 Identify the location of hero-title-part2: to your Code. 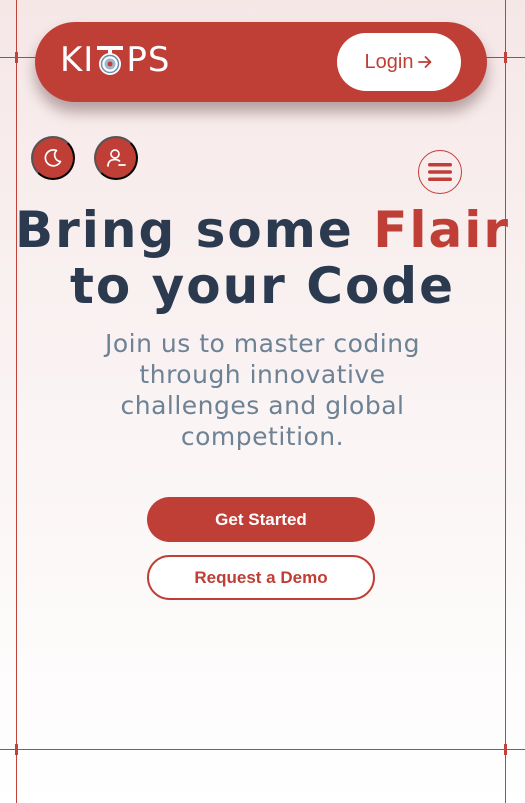
(262, 286).